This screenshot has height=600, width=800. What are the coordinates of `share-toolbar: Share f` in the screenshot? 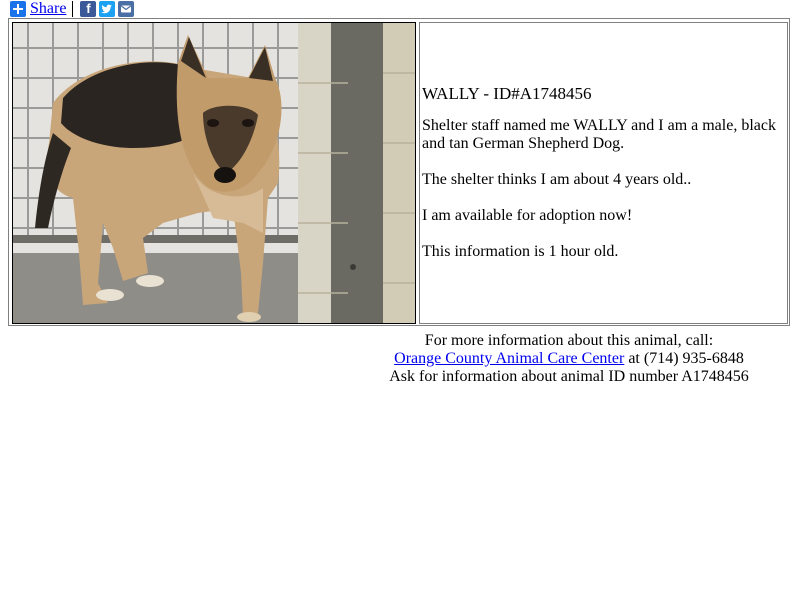 It's located at (73, 9).